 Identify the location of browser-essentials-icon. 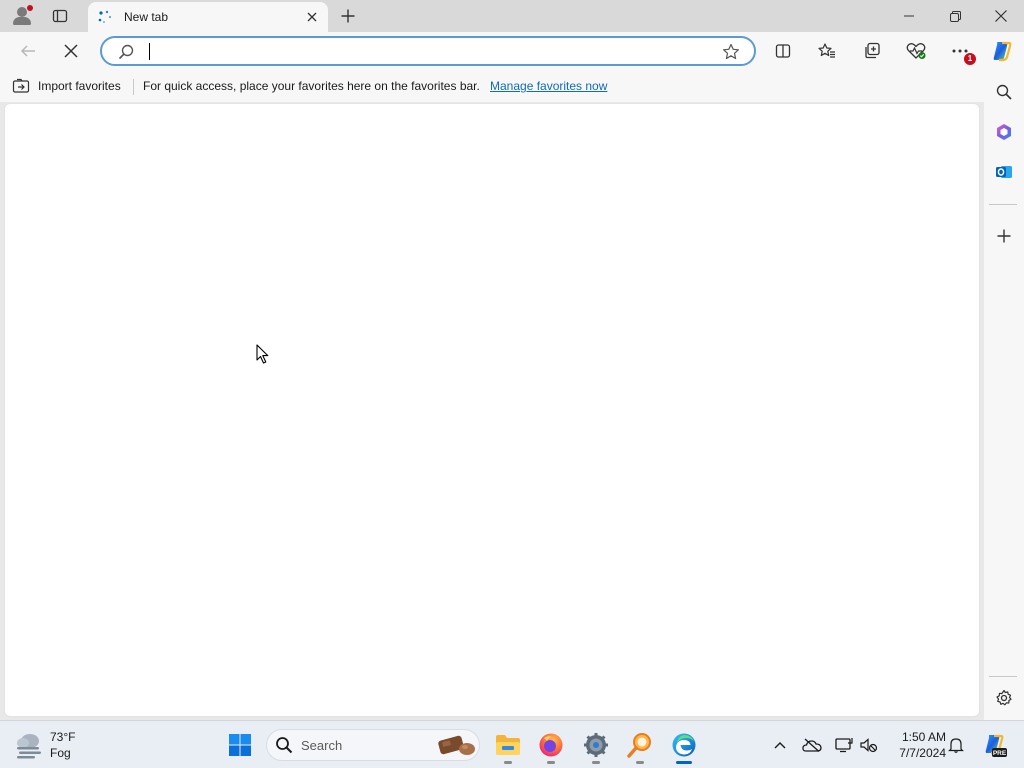
(916, 51).